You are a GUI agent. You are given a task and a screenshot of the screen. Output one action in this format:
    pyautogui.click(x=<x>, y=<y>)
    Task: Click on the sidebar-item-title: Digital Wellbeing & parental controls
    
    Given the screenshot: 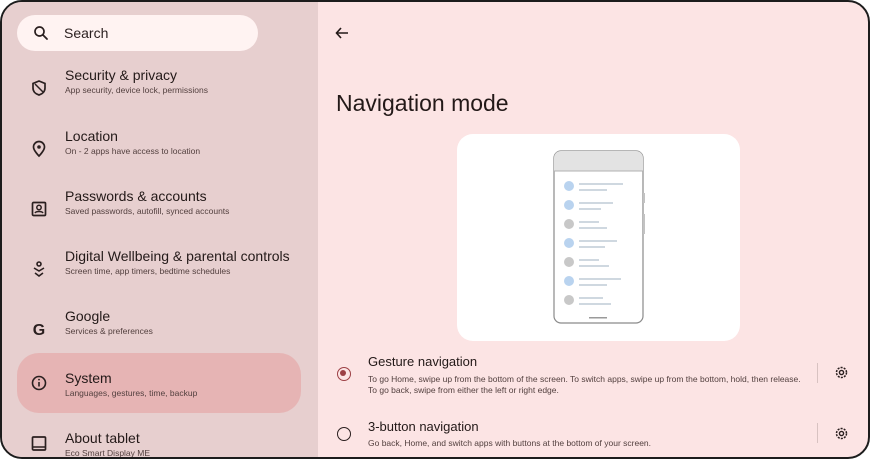 What is the action you would take?
    pyautogui.click(x=177, y=256)
    